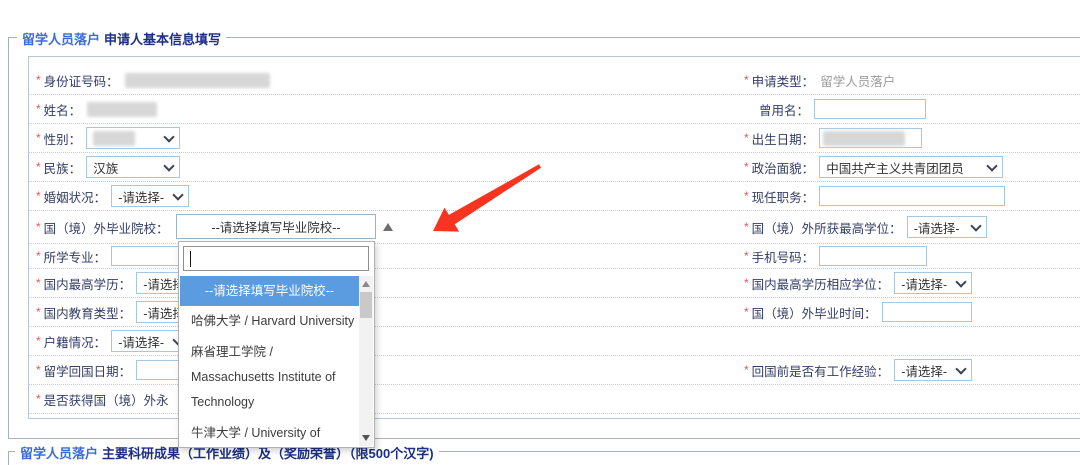 The height and width of the screenshot is (465, 1080). I want to click on ethnicity-select: 汉族, so click(133, 167).